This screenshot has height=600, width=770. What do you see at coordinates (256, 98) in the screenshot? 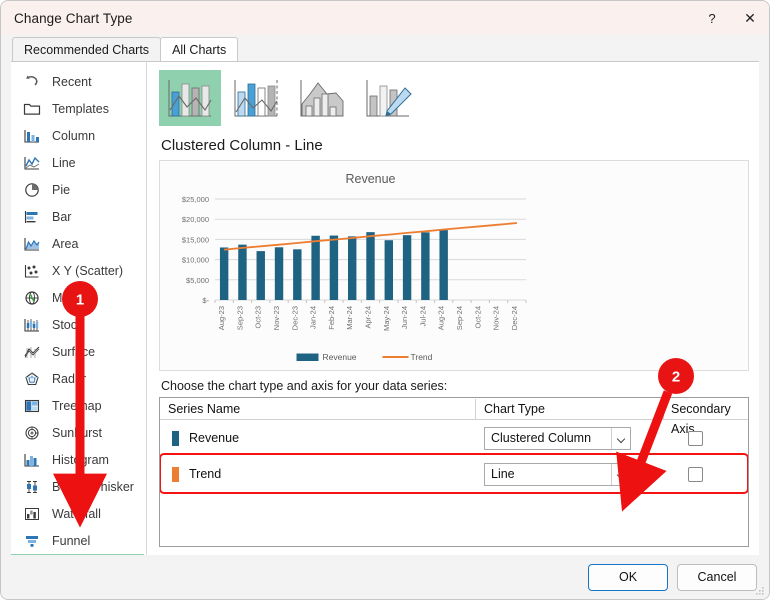
I see `variant-thumb-clustered-column-line-secondary-axis` at bounding box center [256, 98].